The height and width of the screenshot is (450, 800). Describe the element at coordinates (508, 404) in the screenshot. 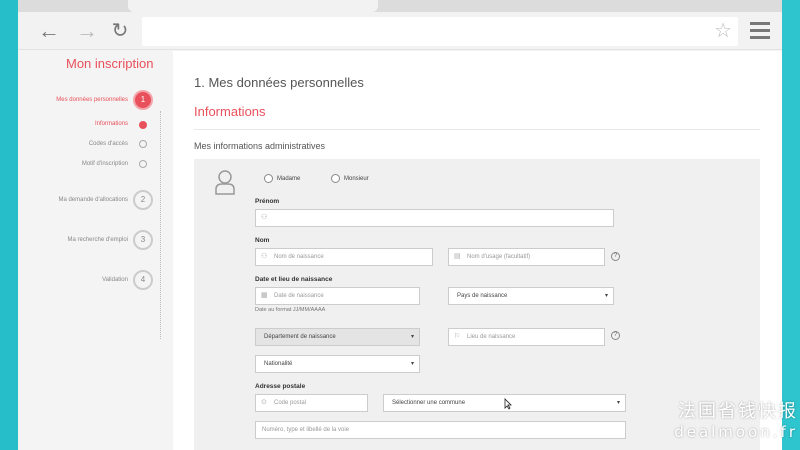

I see `mouse-cursor-icon` at that location.